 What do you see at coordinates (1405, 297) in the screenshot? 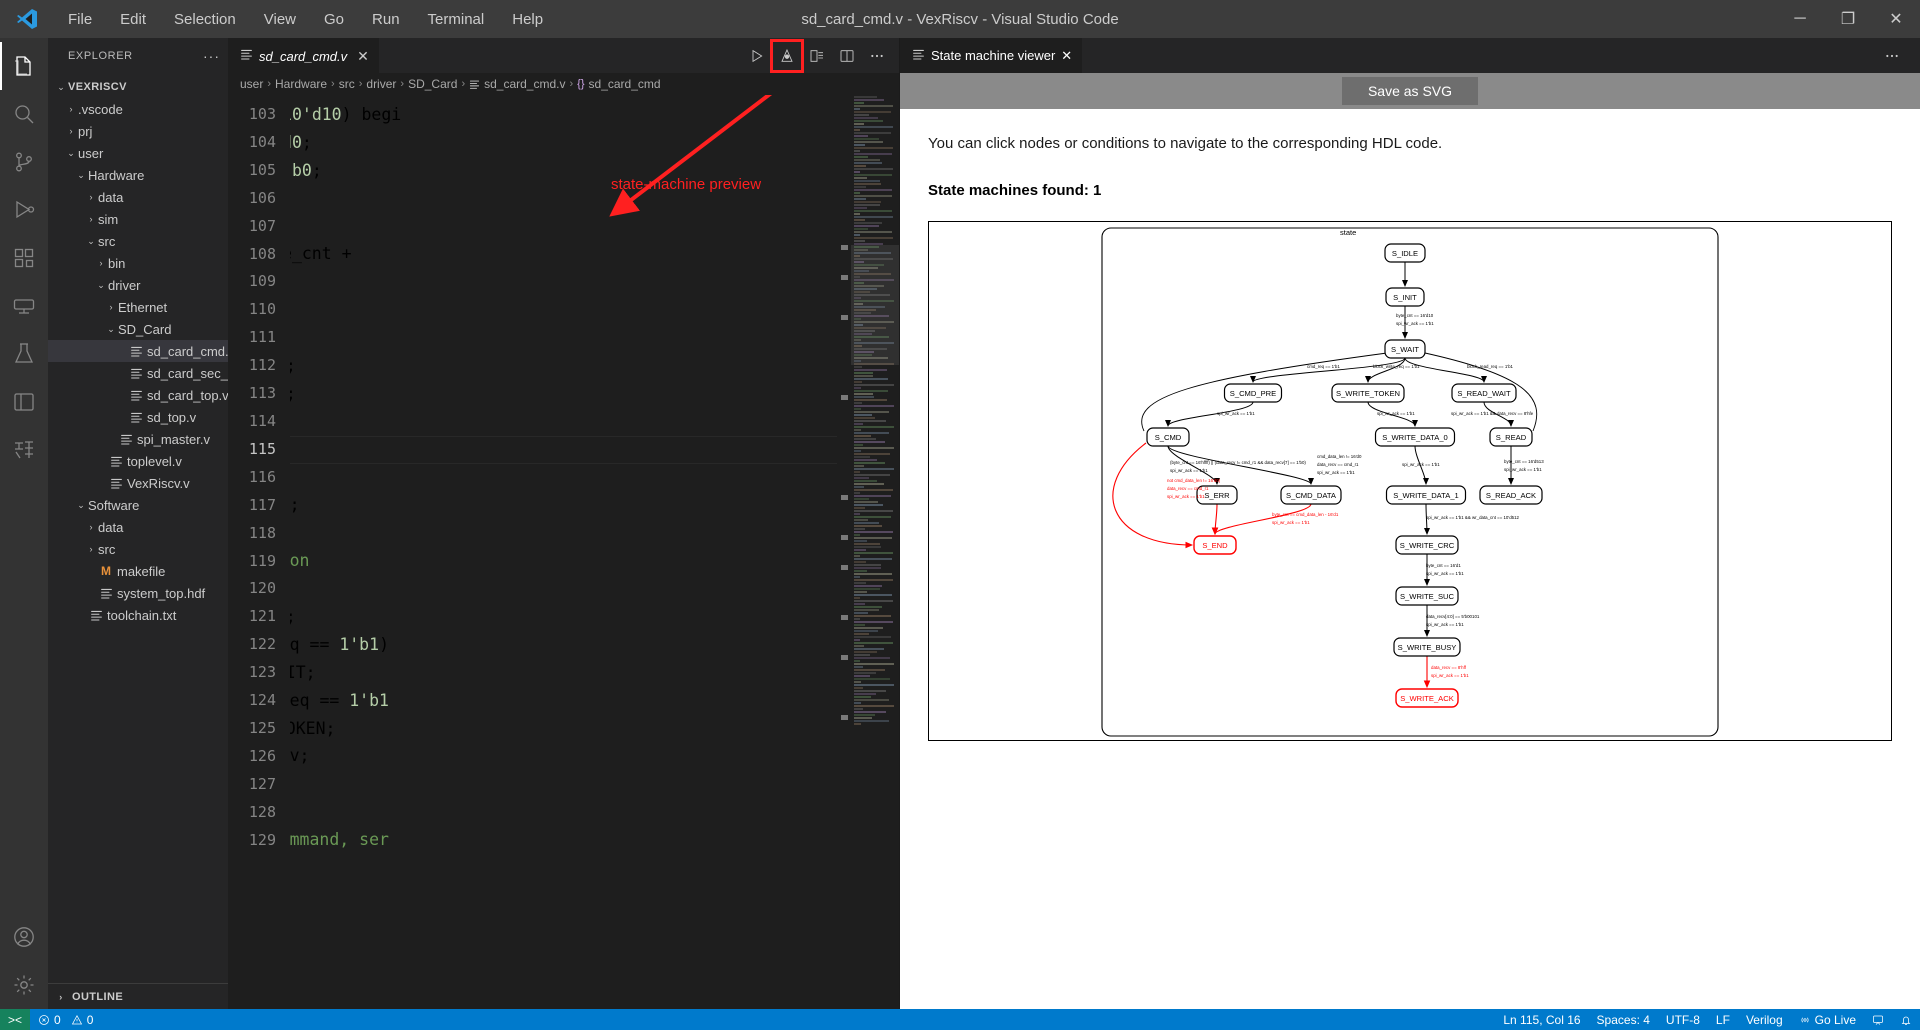
I see `fsm-node-s_init: S_INIT` at bounding box center [1405, 297].